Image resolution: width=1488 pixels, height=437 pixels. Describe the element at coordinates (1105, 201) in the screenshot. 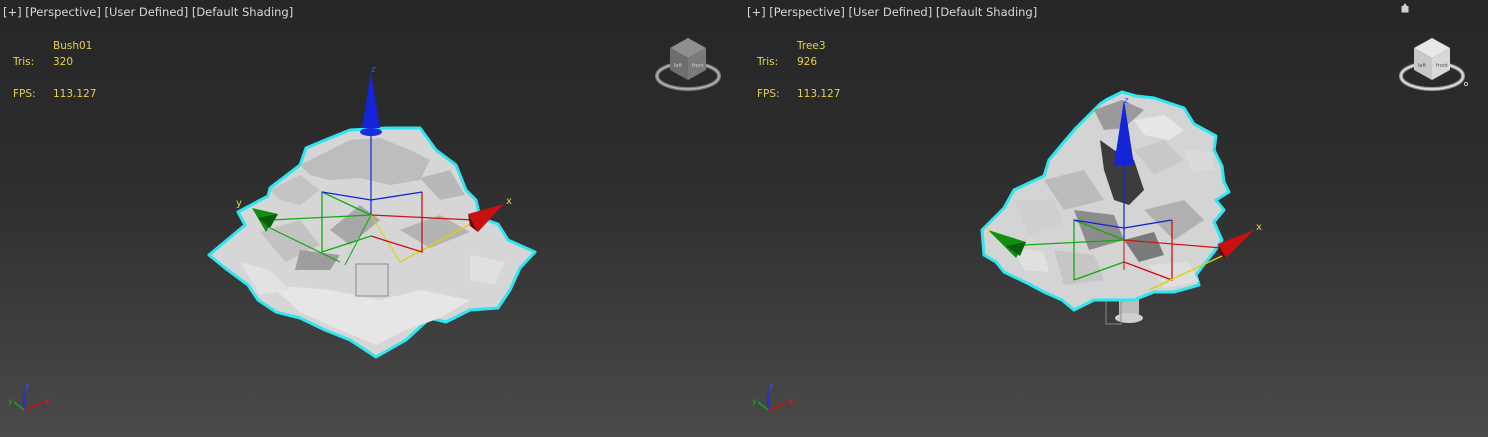

I see `tree-mesh` at that location.